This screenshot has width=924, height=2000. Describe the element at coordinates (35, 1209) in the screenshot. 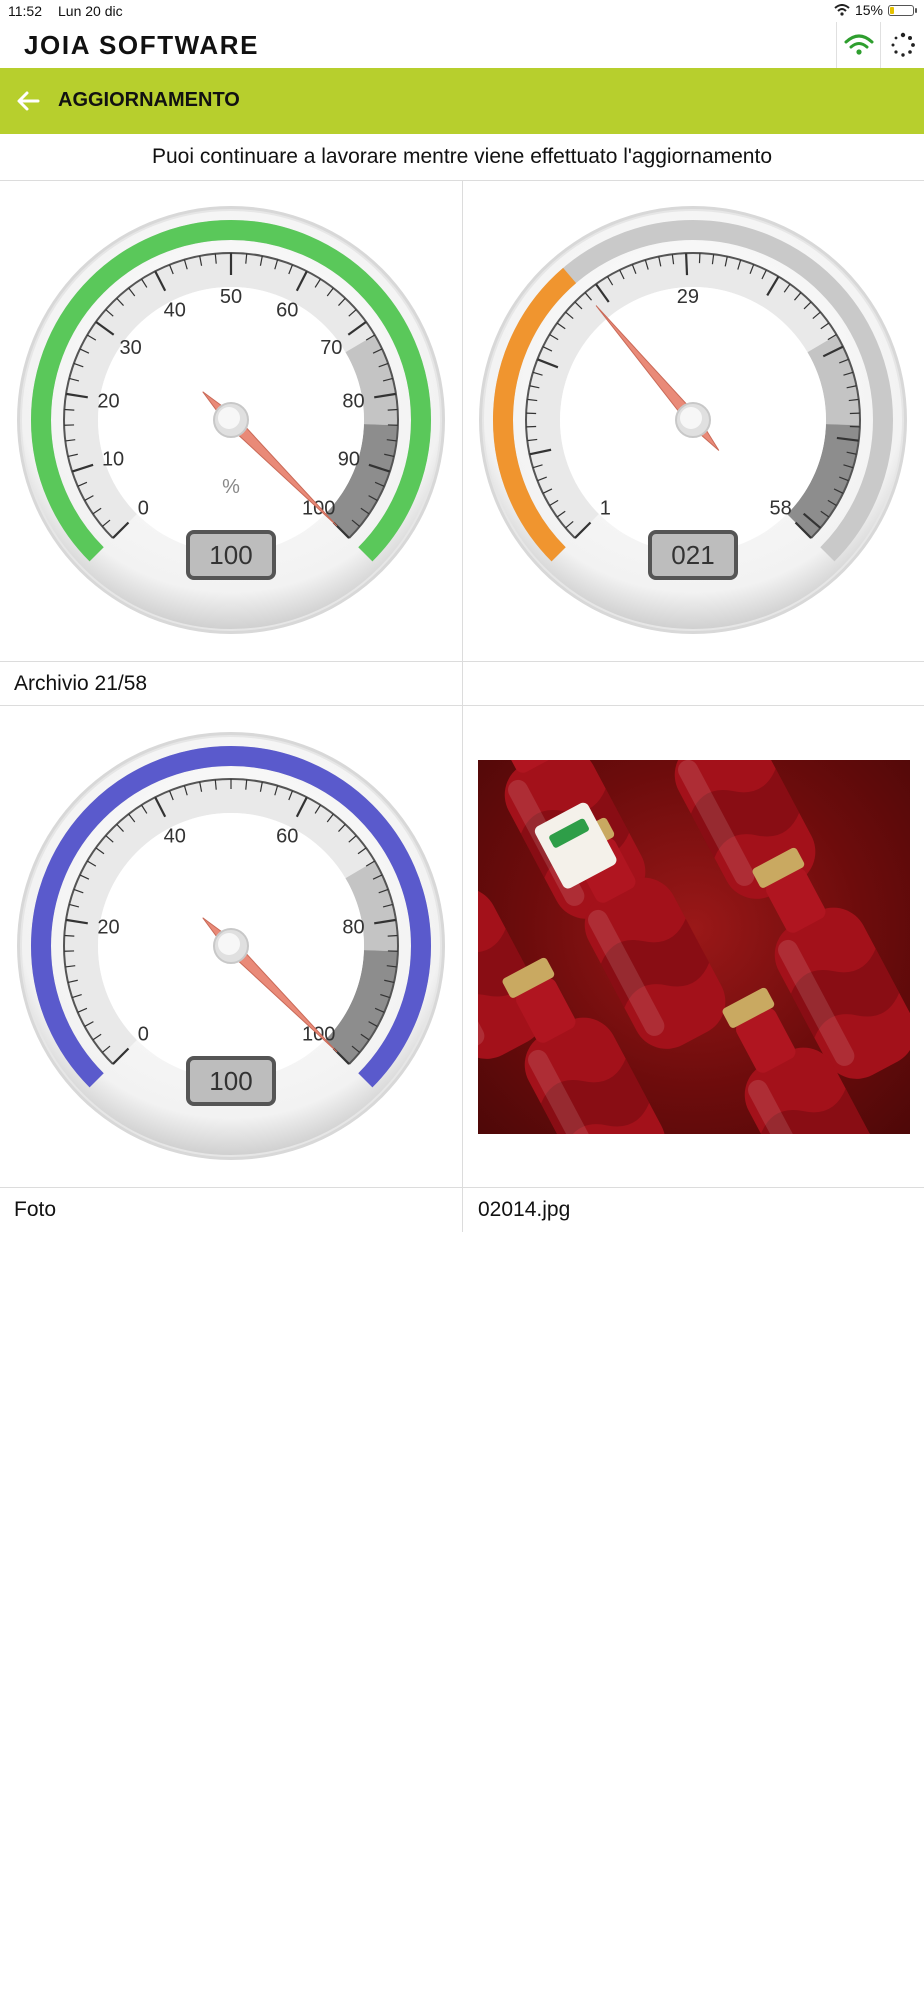

I see `photo-label: Foto` at that location.